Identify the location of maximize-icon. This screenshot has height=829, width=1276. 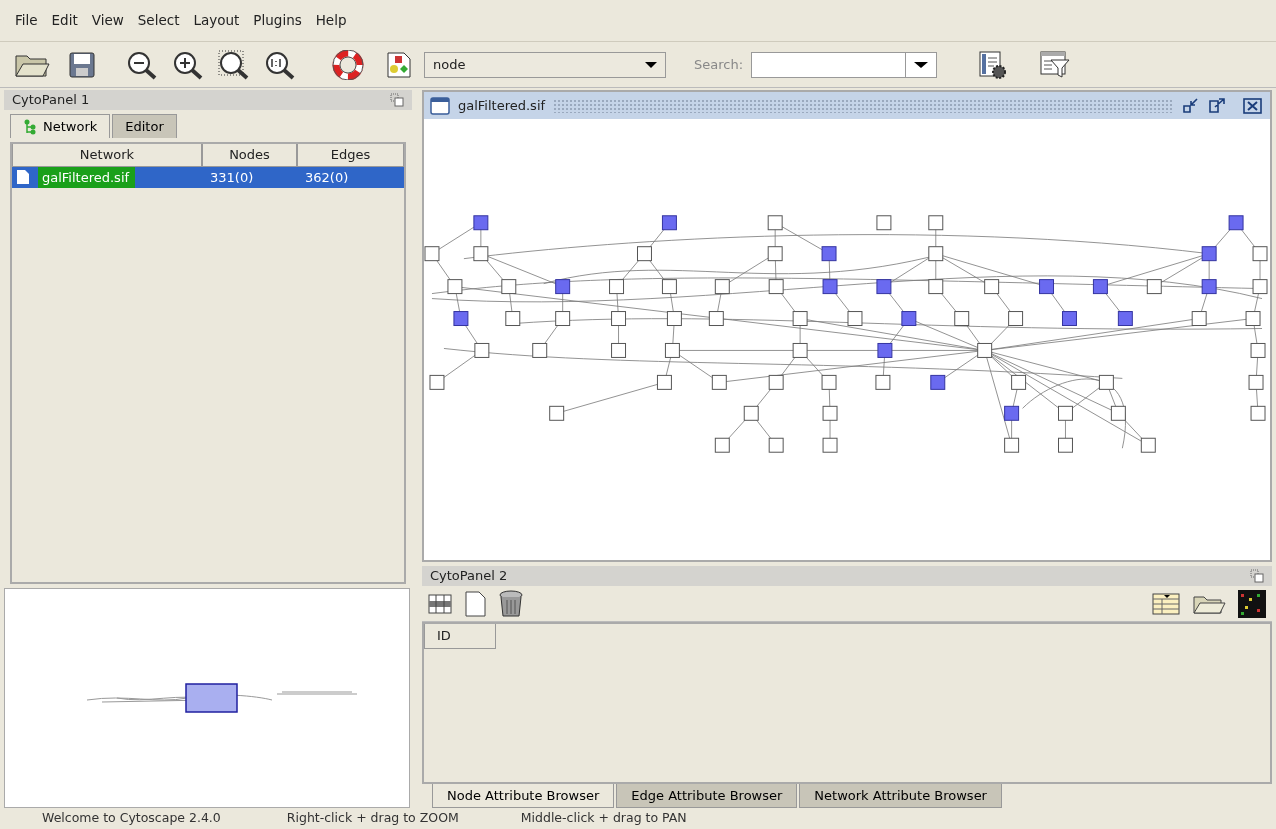
(1217, 105).